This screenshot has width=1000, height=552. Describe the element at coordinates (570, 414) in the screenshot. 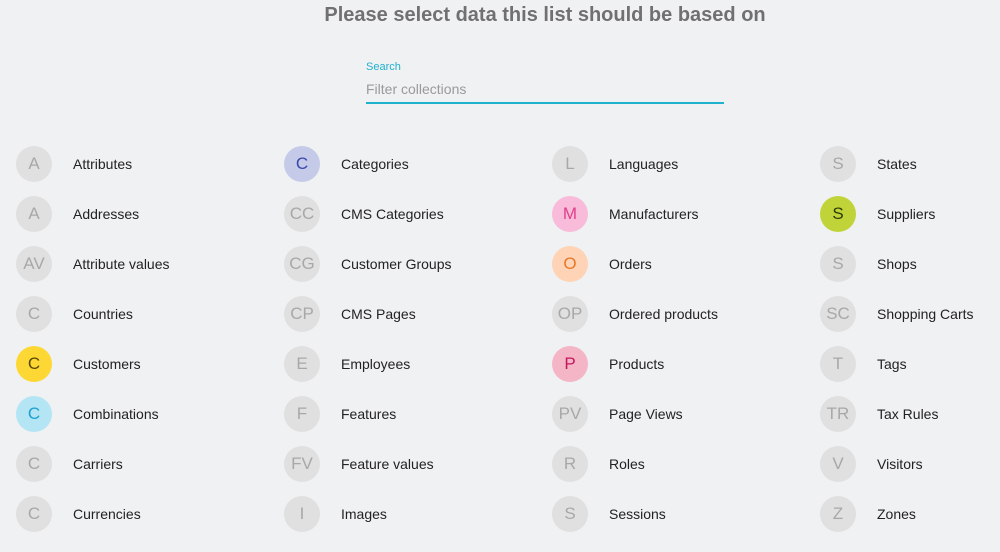

I see `avatar: PV` at that location.